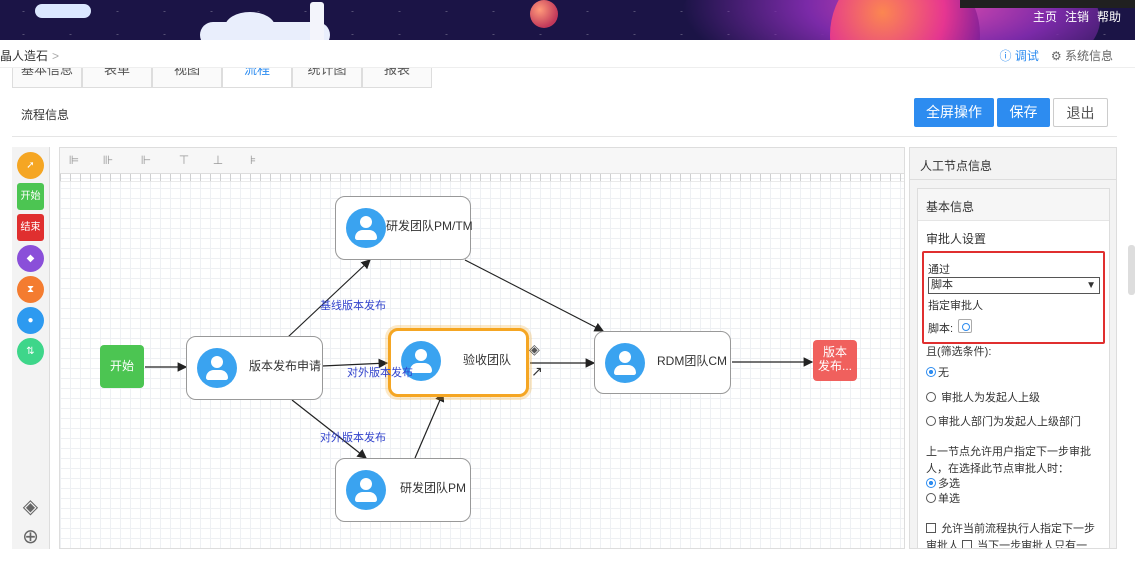 This screenshot has width=1135, height=579. I want to click on node-dev-pm: 研发团队PM, so click(403, 490).